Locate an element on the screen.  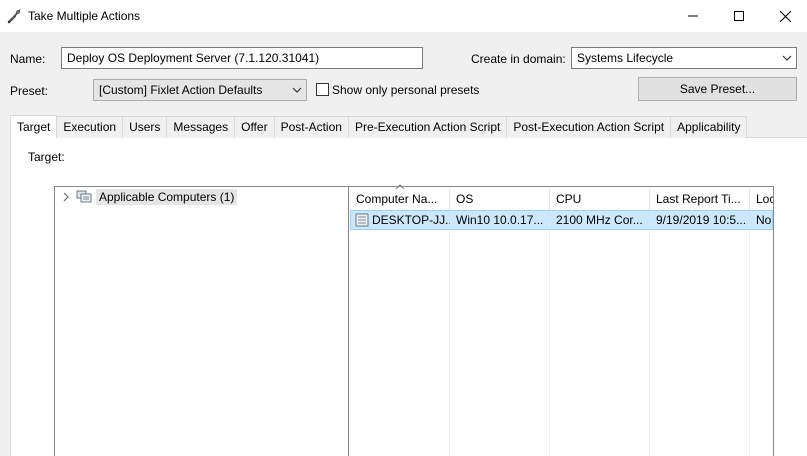
tab-users: Users is located at coordinates (145, 127).